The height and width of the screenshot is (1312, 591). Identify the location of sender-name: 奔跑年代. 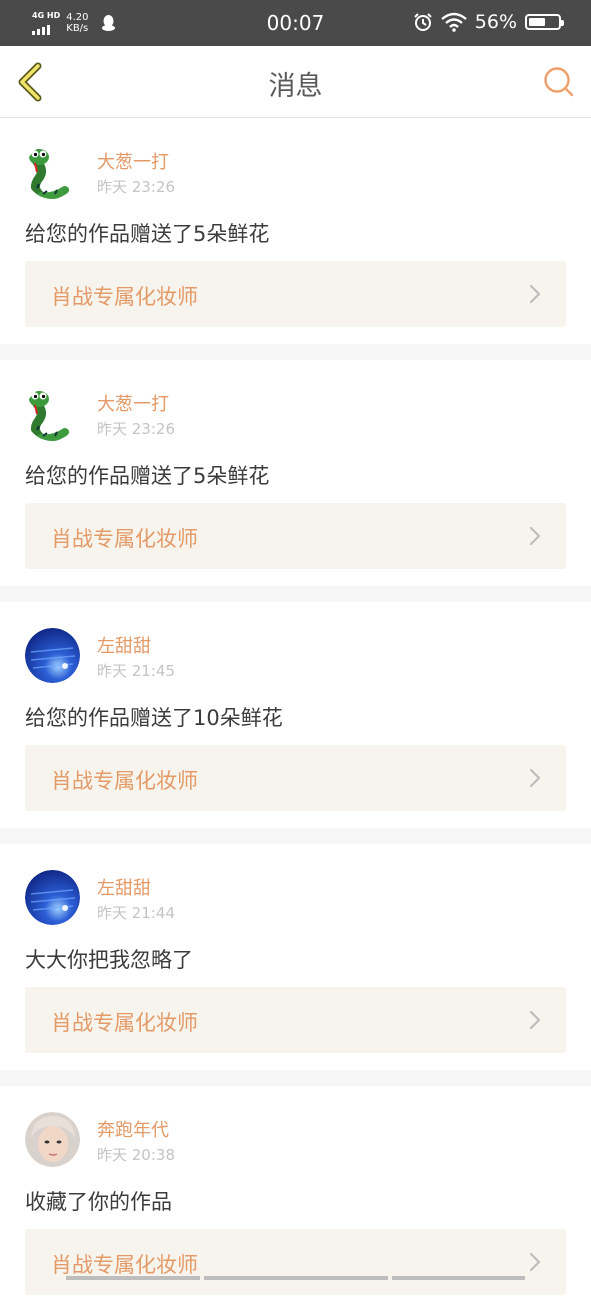
(133, 1129).